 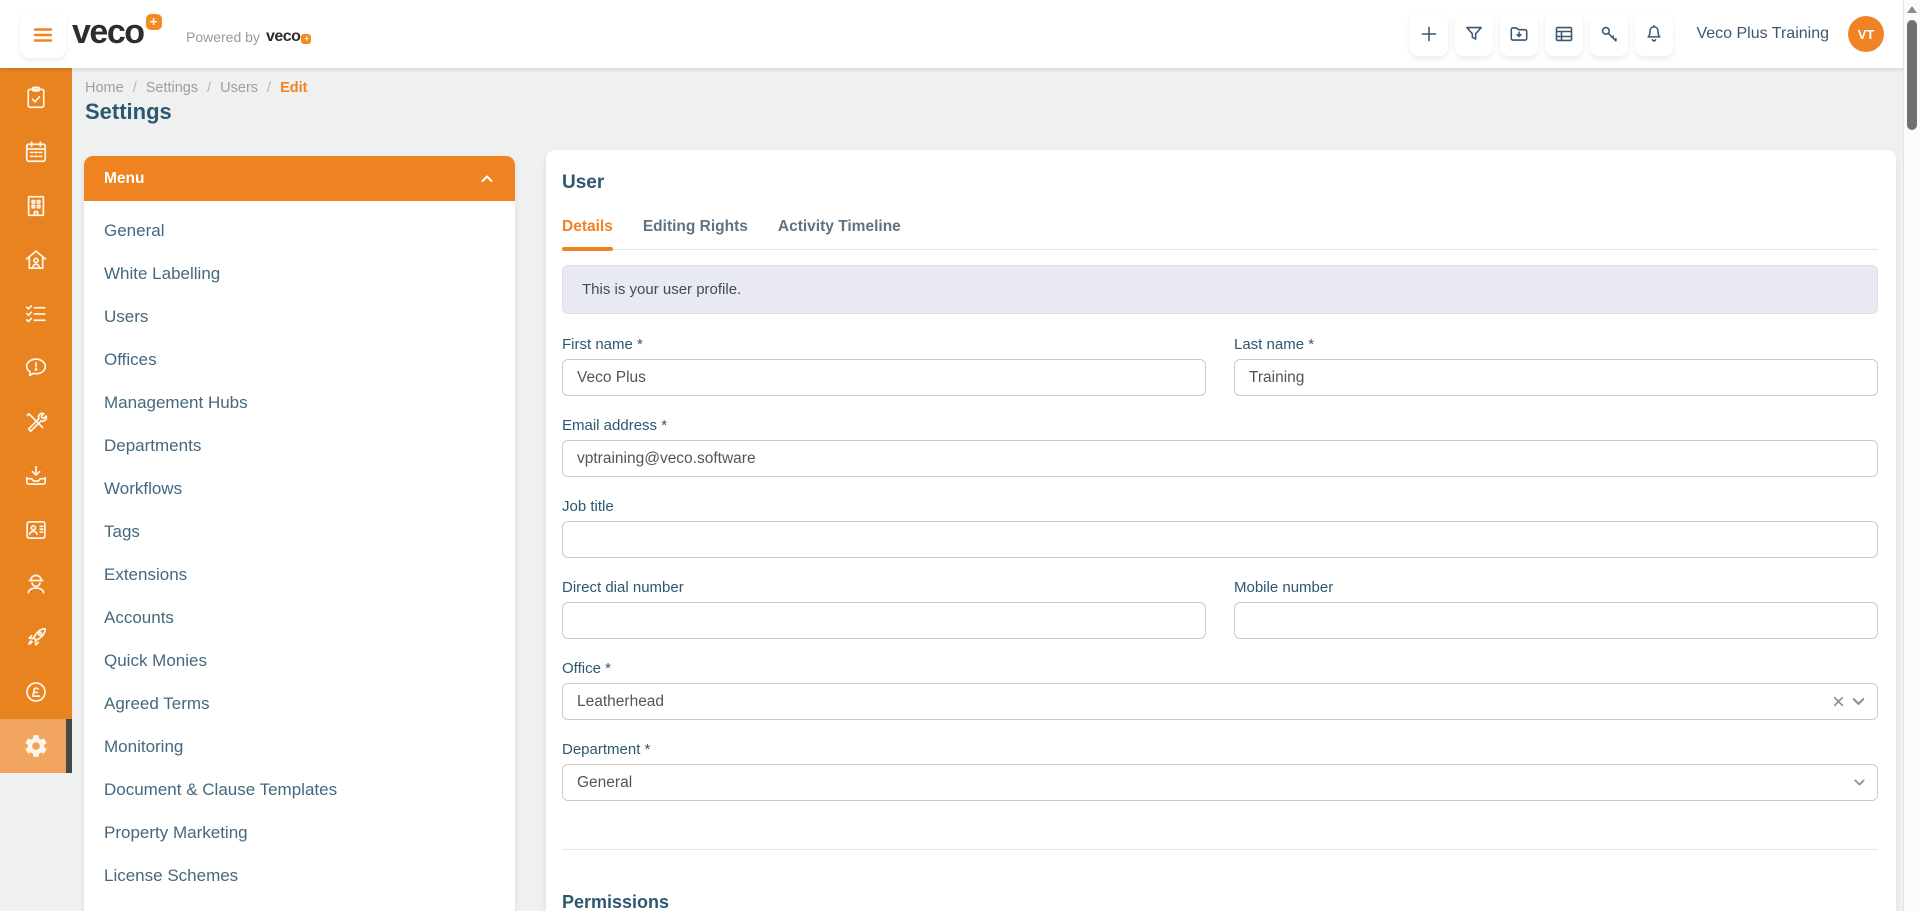 I want to click on scrollbar-up-arrow, so click(x=1912, y=9).